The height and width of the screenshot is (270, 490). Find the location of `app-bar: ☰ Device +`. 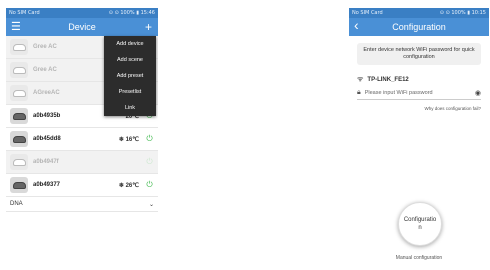

app-bar: ☰ Device + is located at coordinates (82, 27).